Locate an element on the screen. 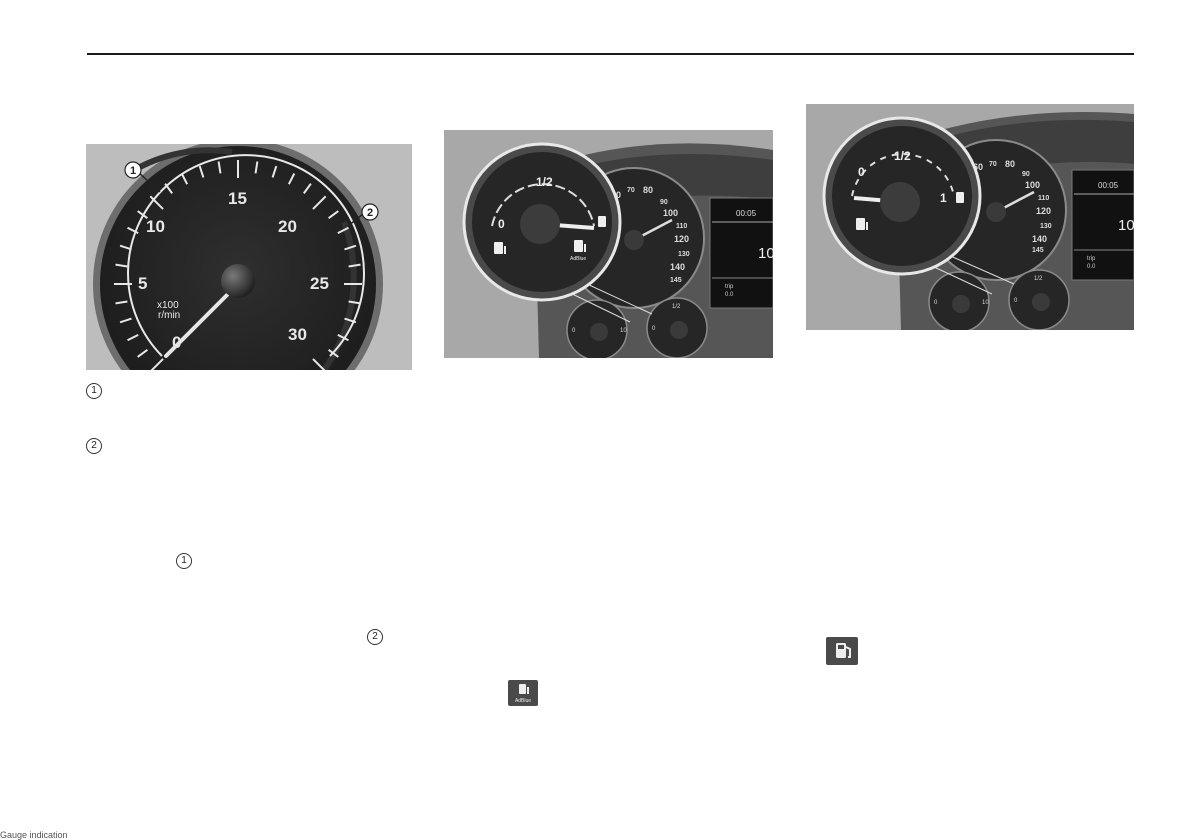  body-ref-2: 2 is located at coordinates (375, 637).